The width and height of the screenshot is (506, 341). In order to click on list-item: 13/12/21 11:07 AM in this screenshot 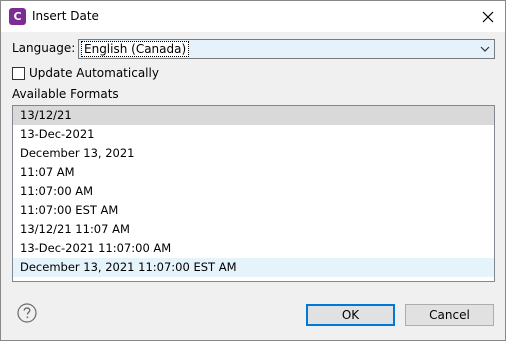, I will do `click(253, 229)`.